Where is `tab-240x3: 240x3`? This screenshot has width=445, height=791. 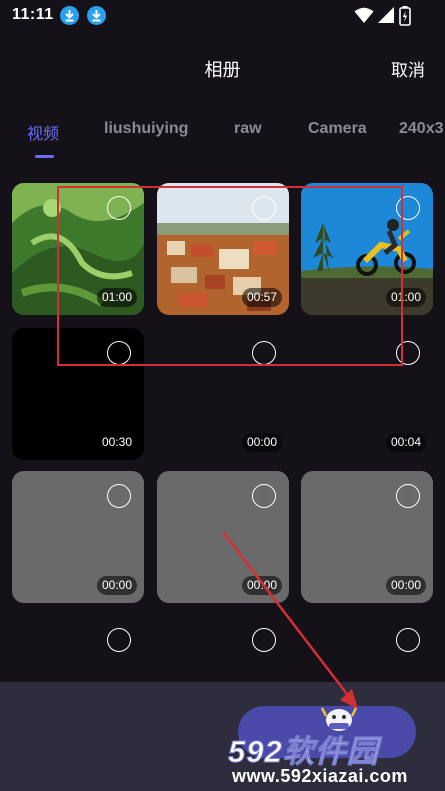
tab-240x3: 240x3 is located at coordinates (421, 129).